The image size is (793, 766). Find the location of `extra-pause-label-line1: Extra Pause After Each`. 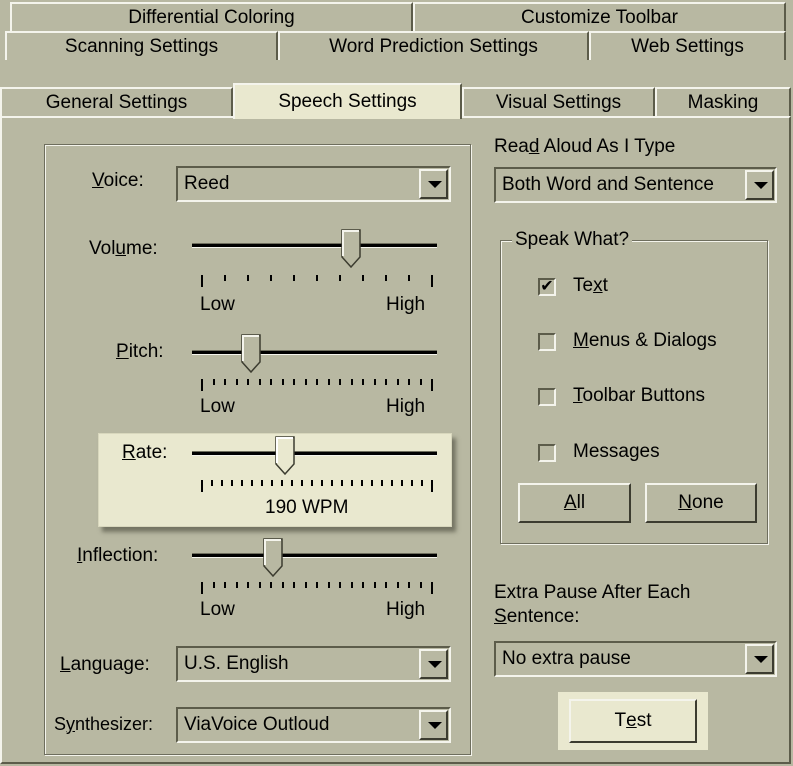

extra-pause-label-line1: Extra Pause After Each is located at coordinates (592, 592).